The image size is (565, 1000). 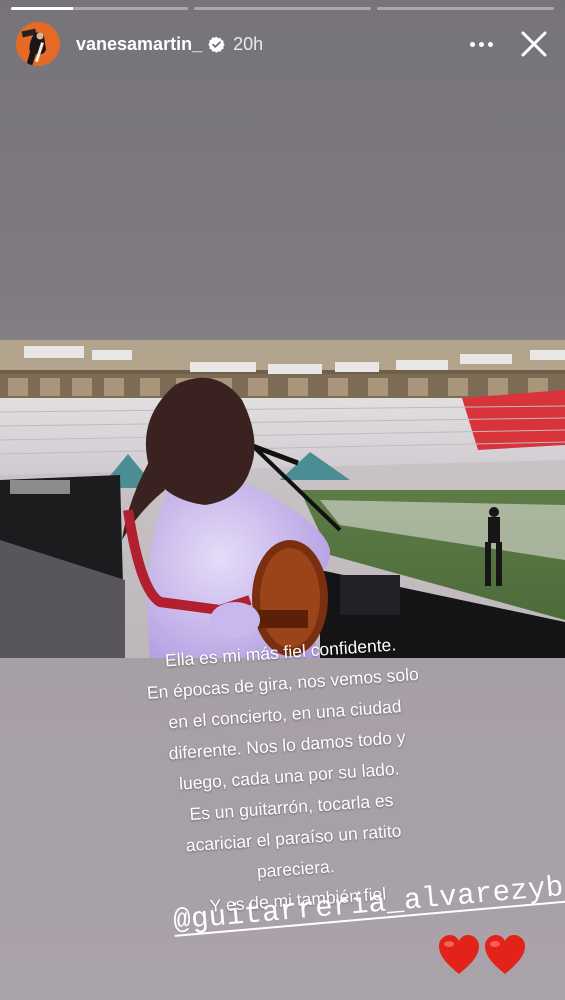 What do you see at coordinates (481, 44) in the screenshot?
I see `more-options-icon` at bounding box center [481, 44].